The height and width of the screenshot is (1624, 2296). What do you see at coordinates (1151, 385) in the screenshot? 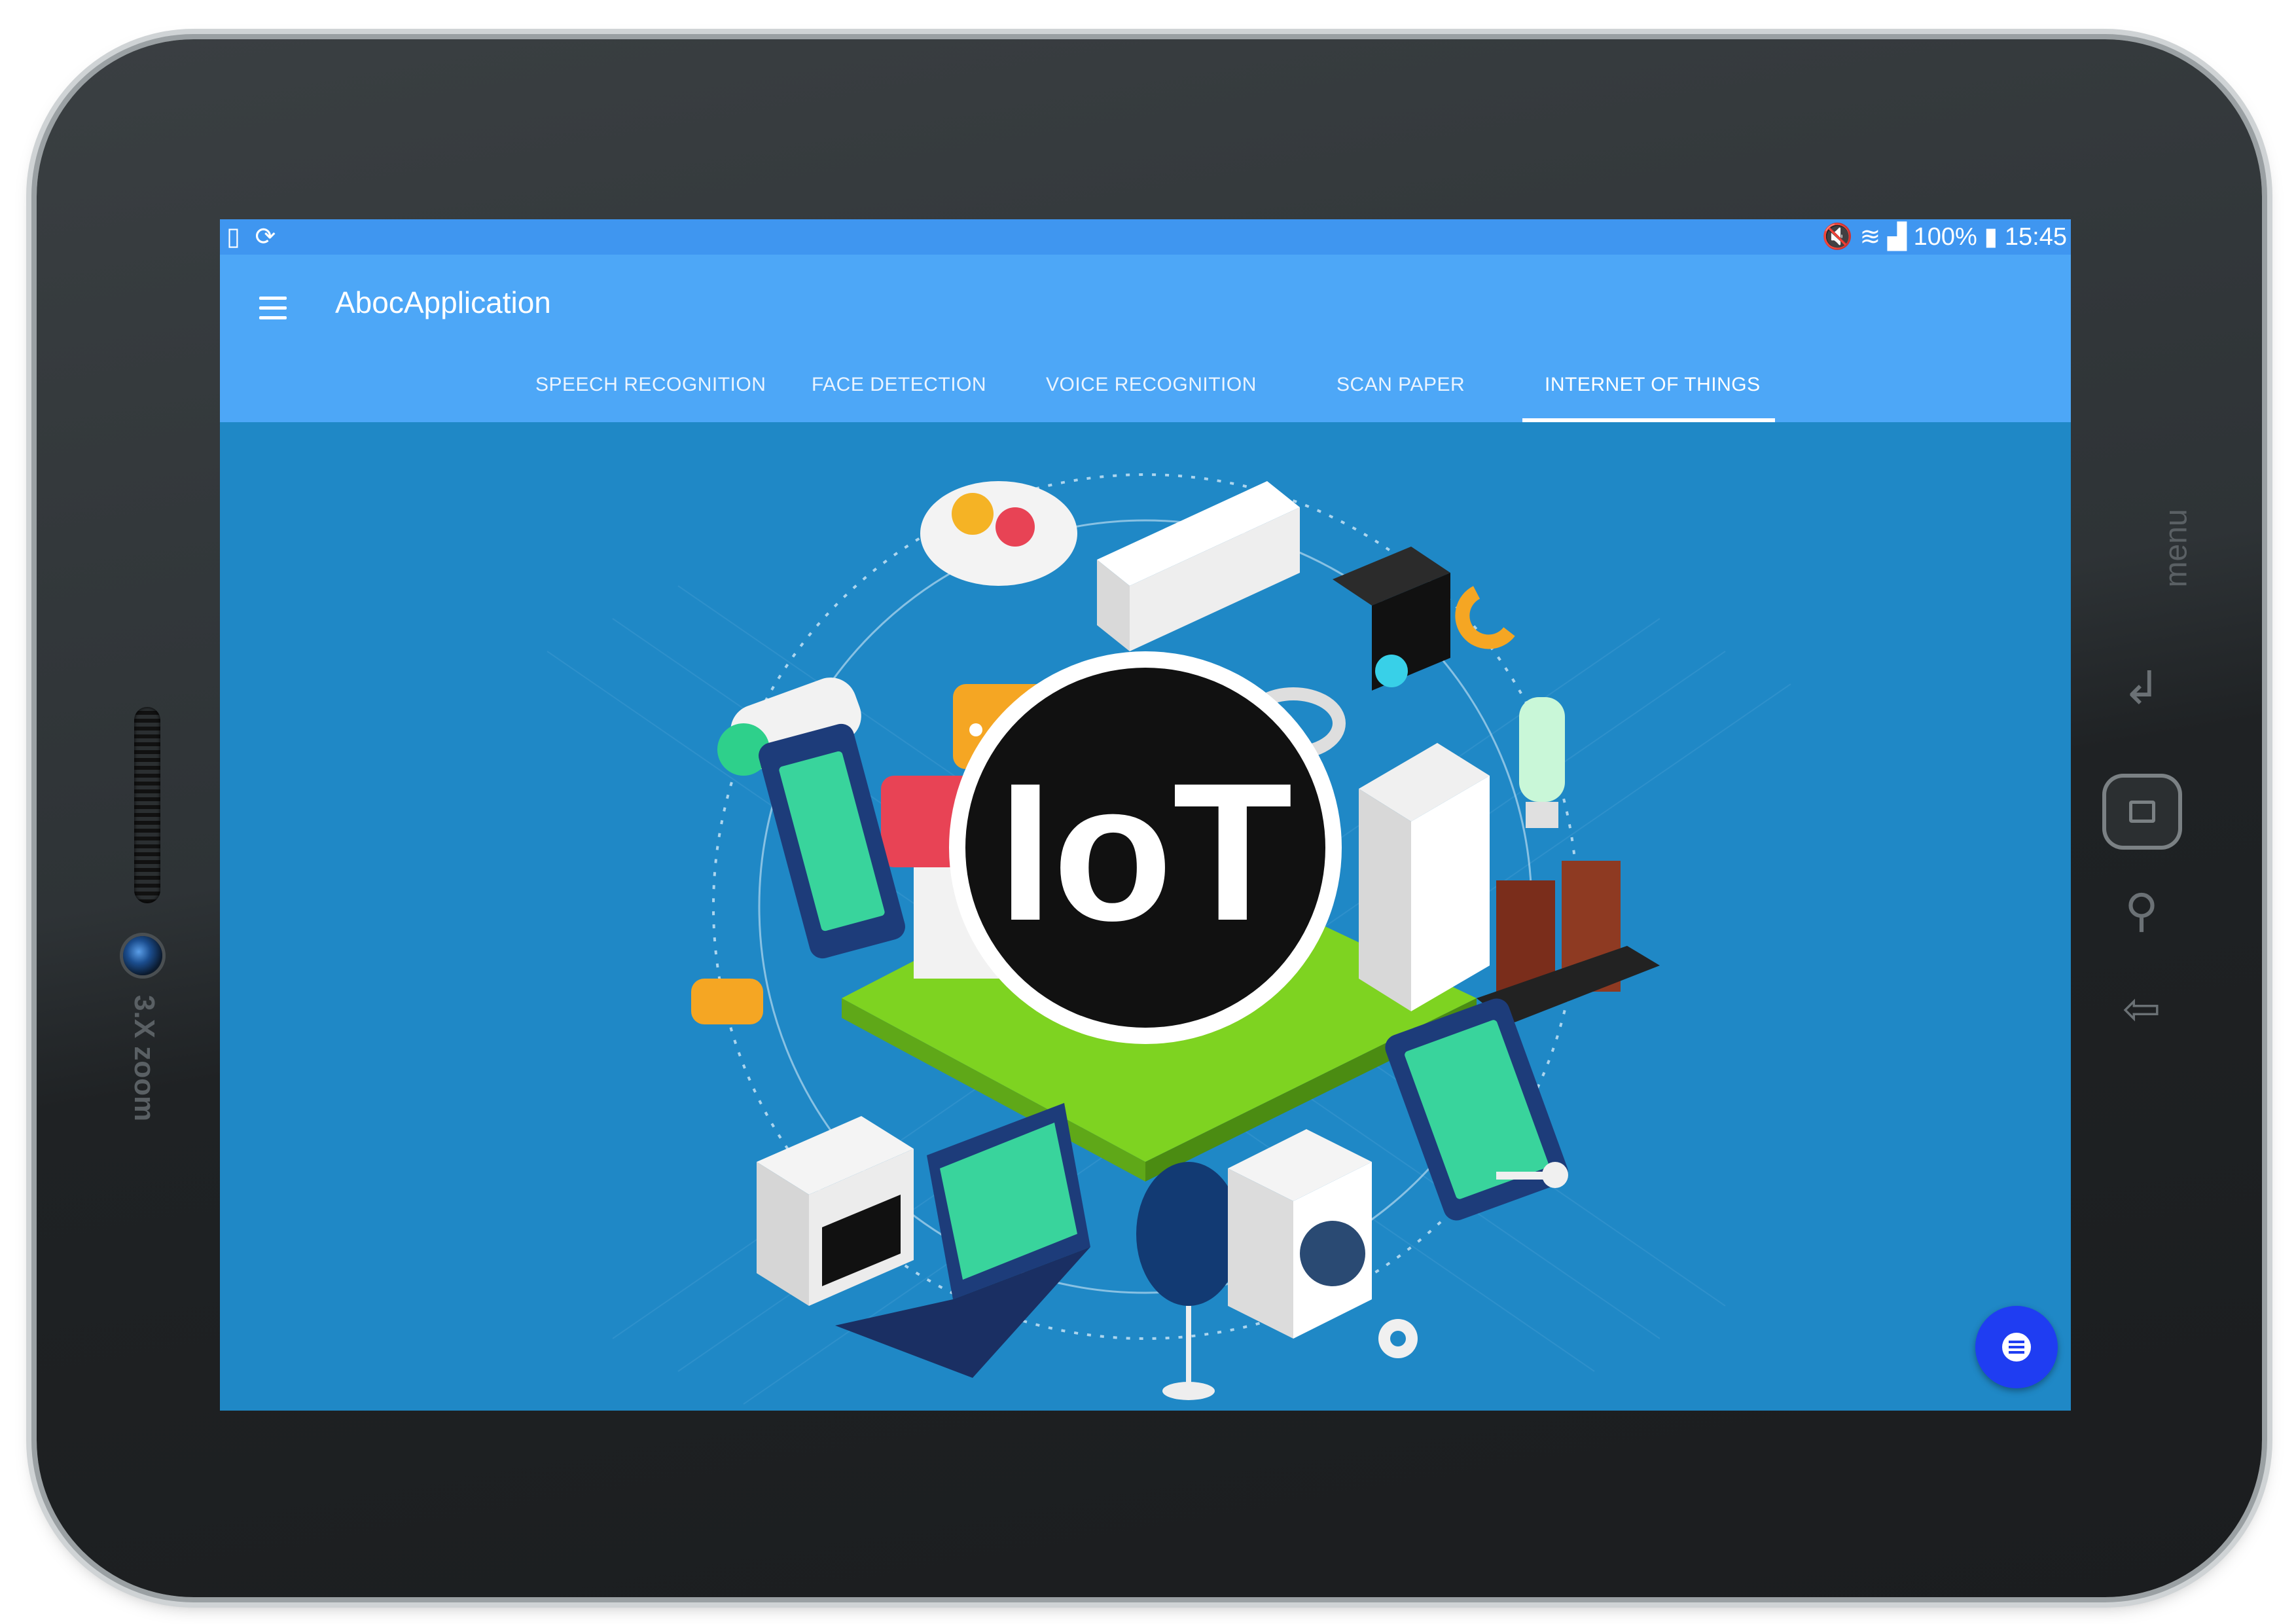
I see `tab-voice-recognition: VOICE RECOGNITION` at bounding box center [1151, 385].